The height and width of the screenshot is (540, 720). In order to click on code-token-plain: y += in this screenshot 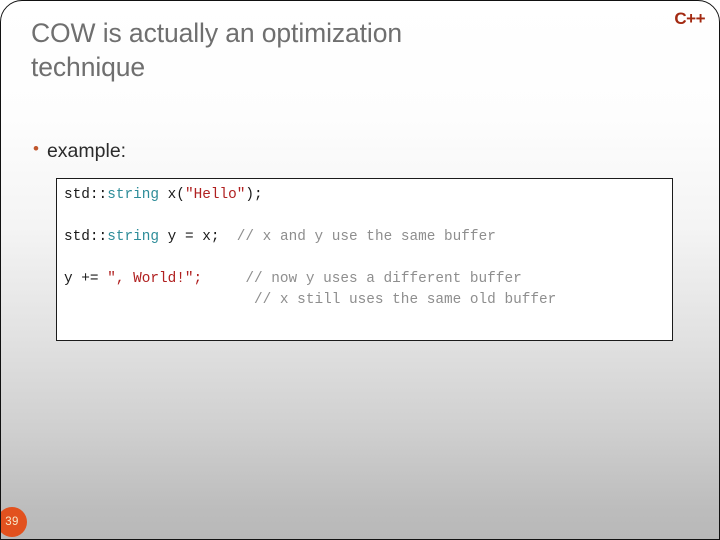, I will do `click(86, 279)`.